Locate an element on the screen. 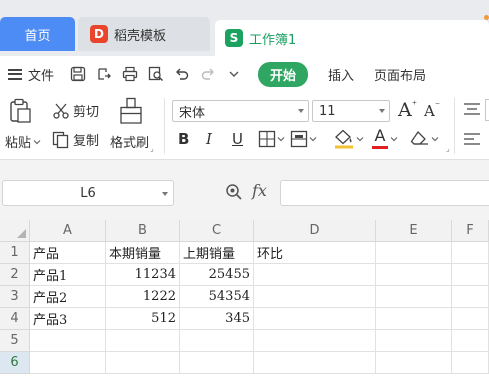 The image size is (489, 384). row-header-4: 4 is located at coordinates (15, 319).